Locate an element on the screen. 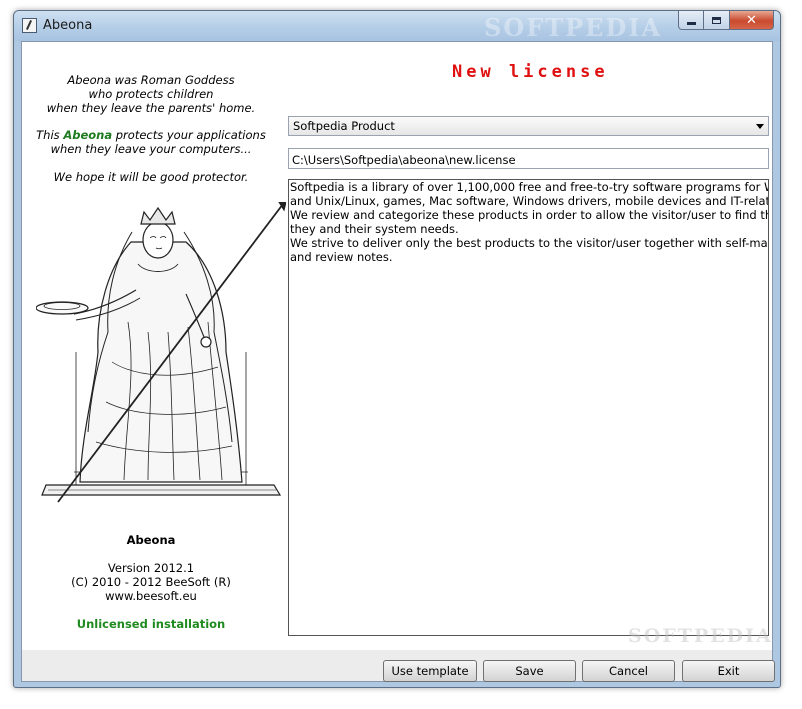 The height and width of the screenshot is (709, 802). maximize-button is located at coordinates (717, 20).